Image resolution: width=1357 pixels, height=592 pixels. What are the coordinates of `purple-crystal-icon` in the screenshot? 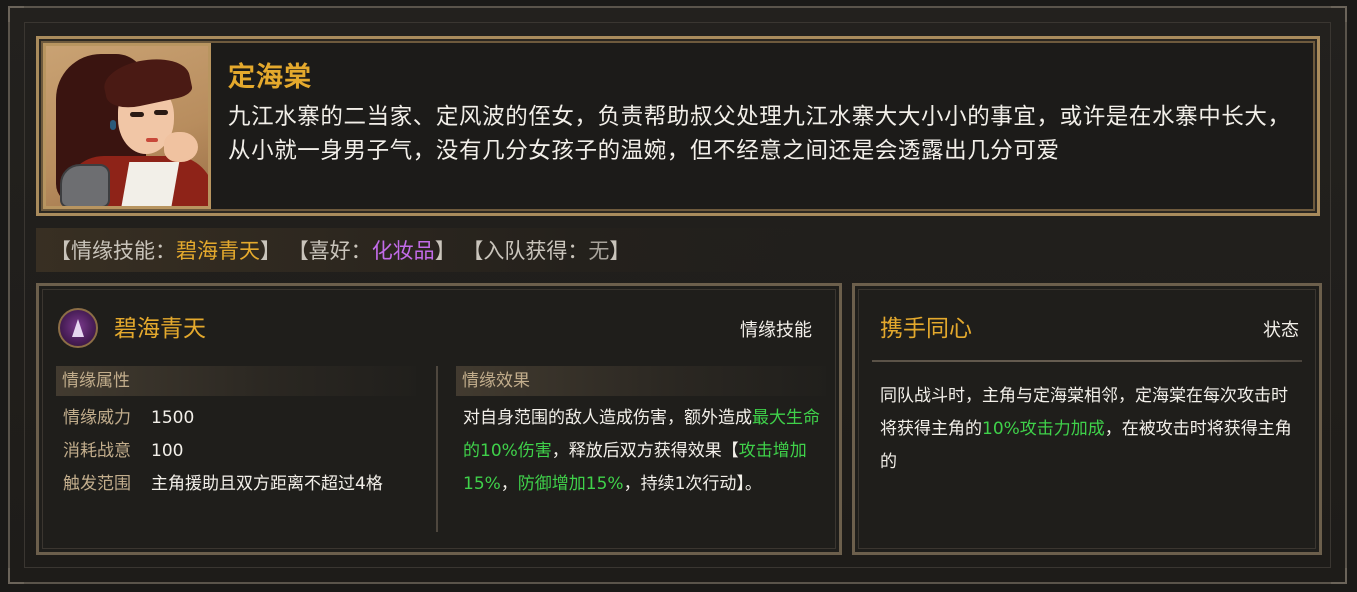 It's located at (78, 328).